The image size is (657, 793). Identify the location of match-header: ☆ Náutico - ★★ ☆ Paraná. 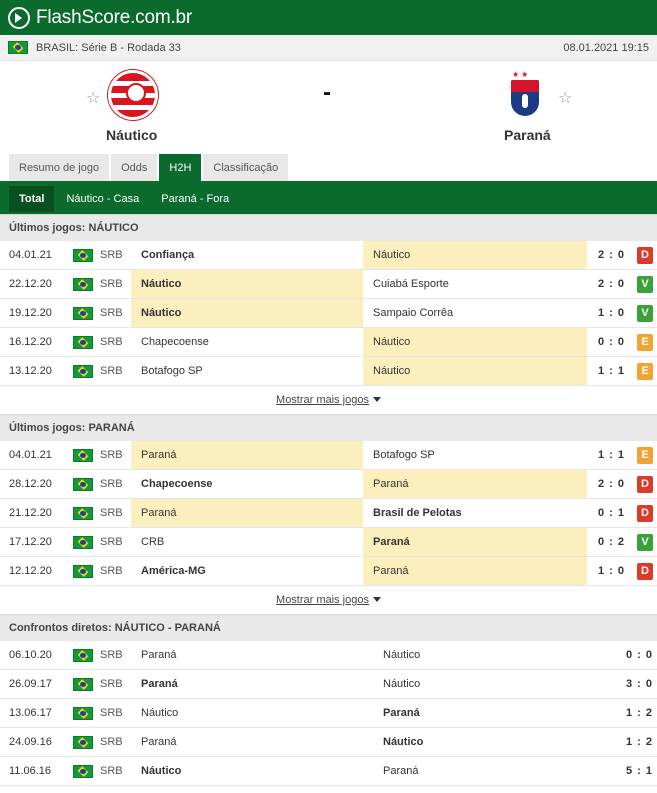
(328, 107).